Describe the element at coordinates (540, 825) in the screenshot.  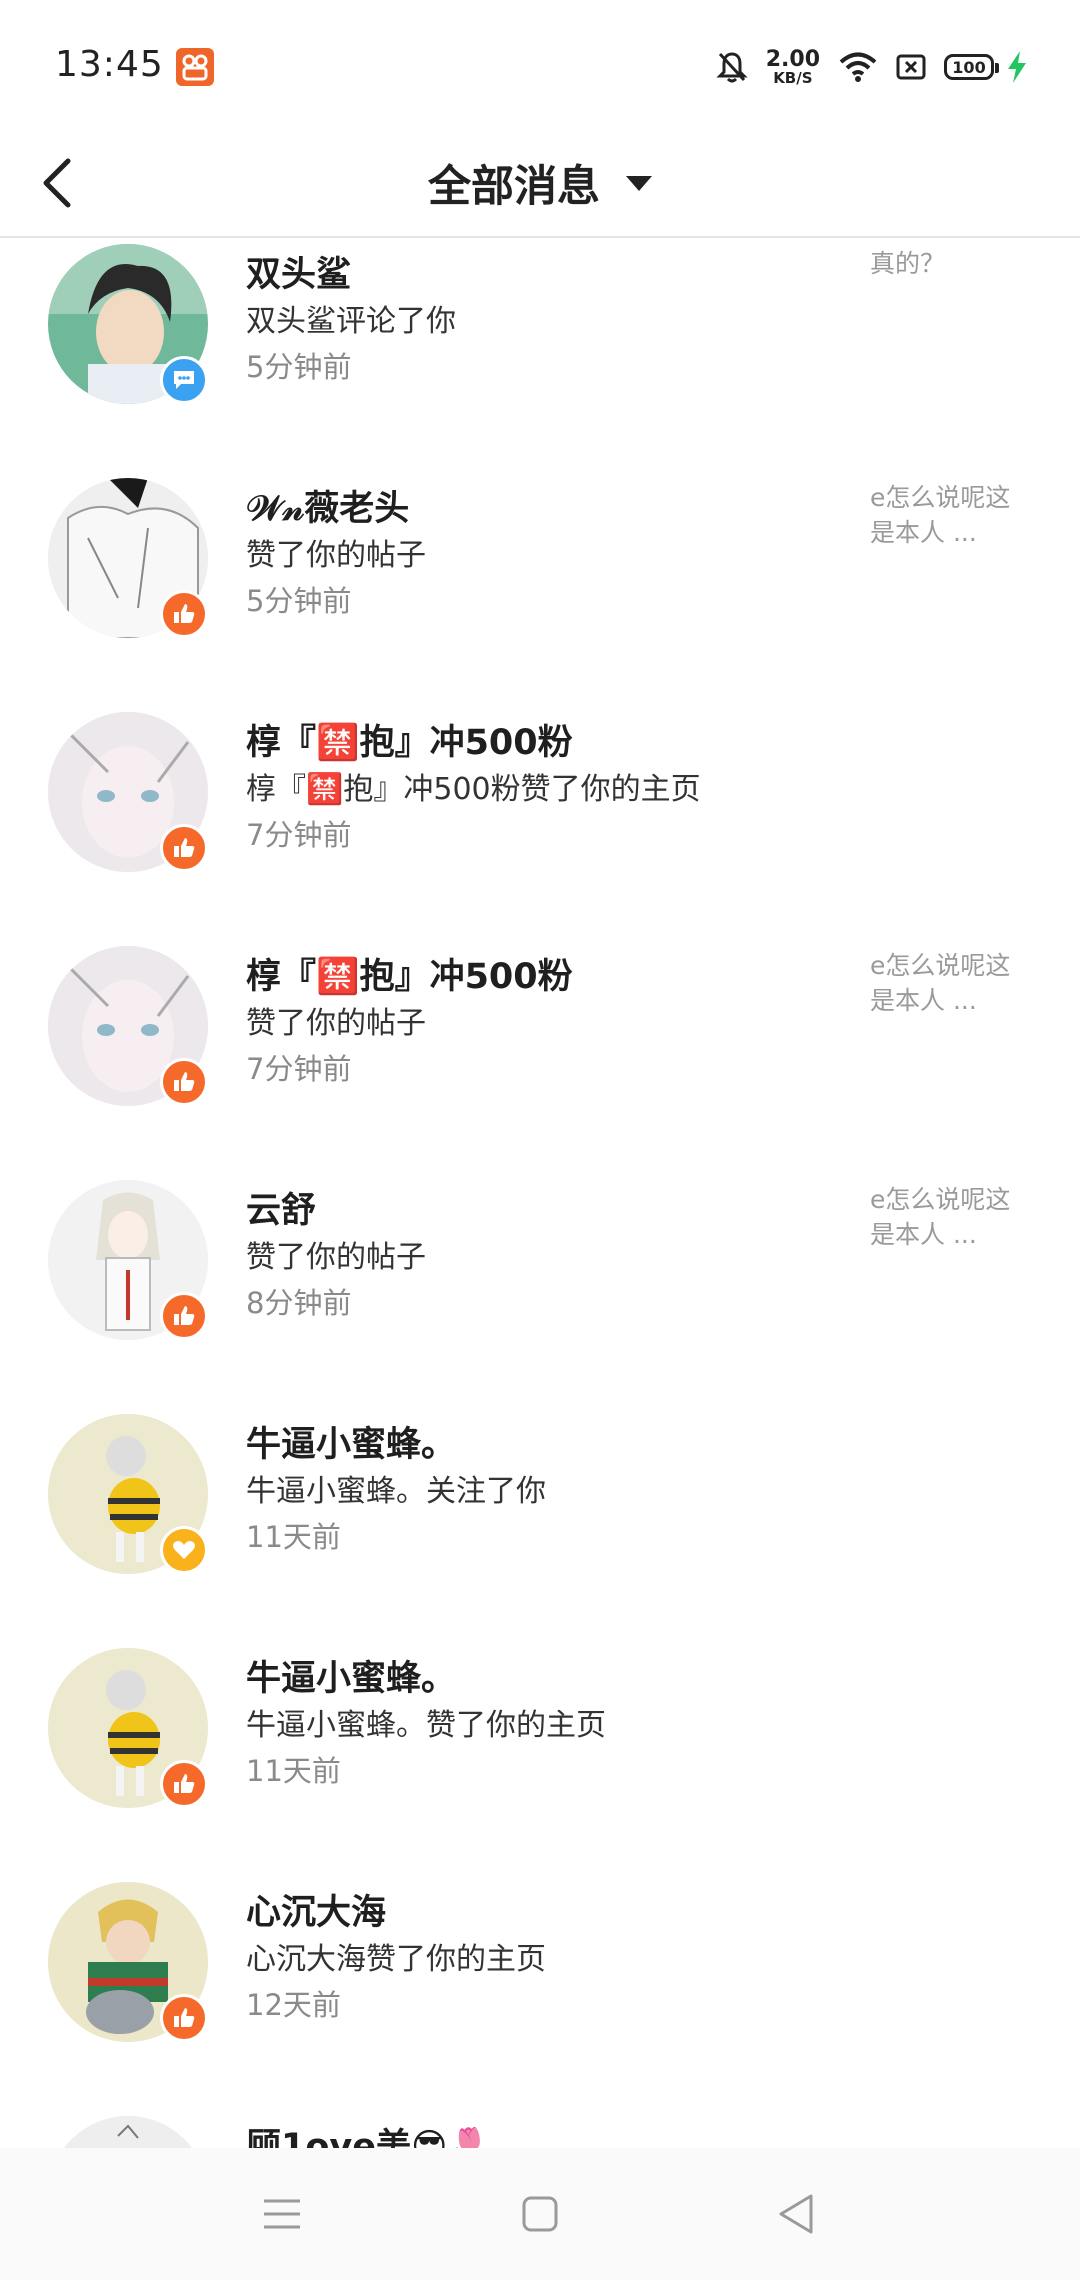
I see `message-item: 椁『🈲抱』冲500粉 椁『🈲抱』冲500粉赞了你的主页 7分钟前` at that location.